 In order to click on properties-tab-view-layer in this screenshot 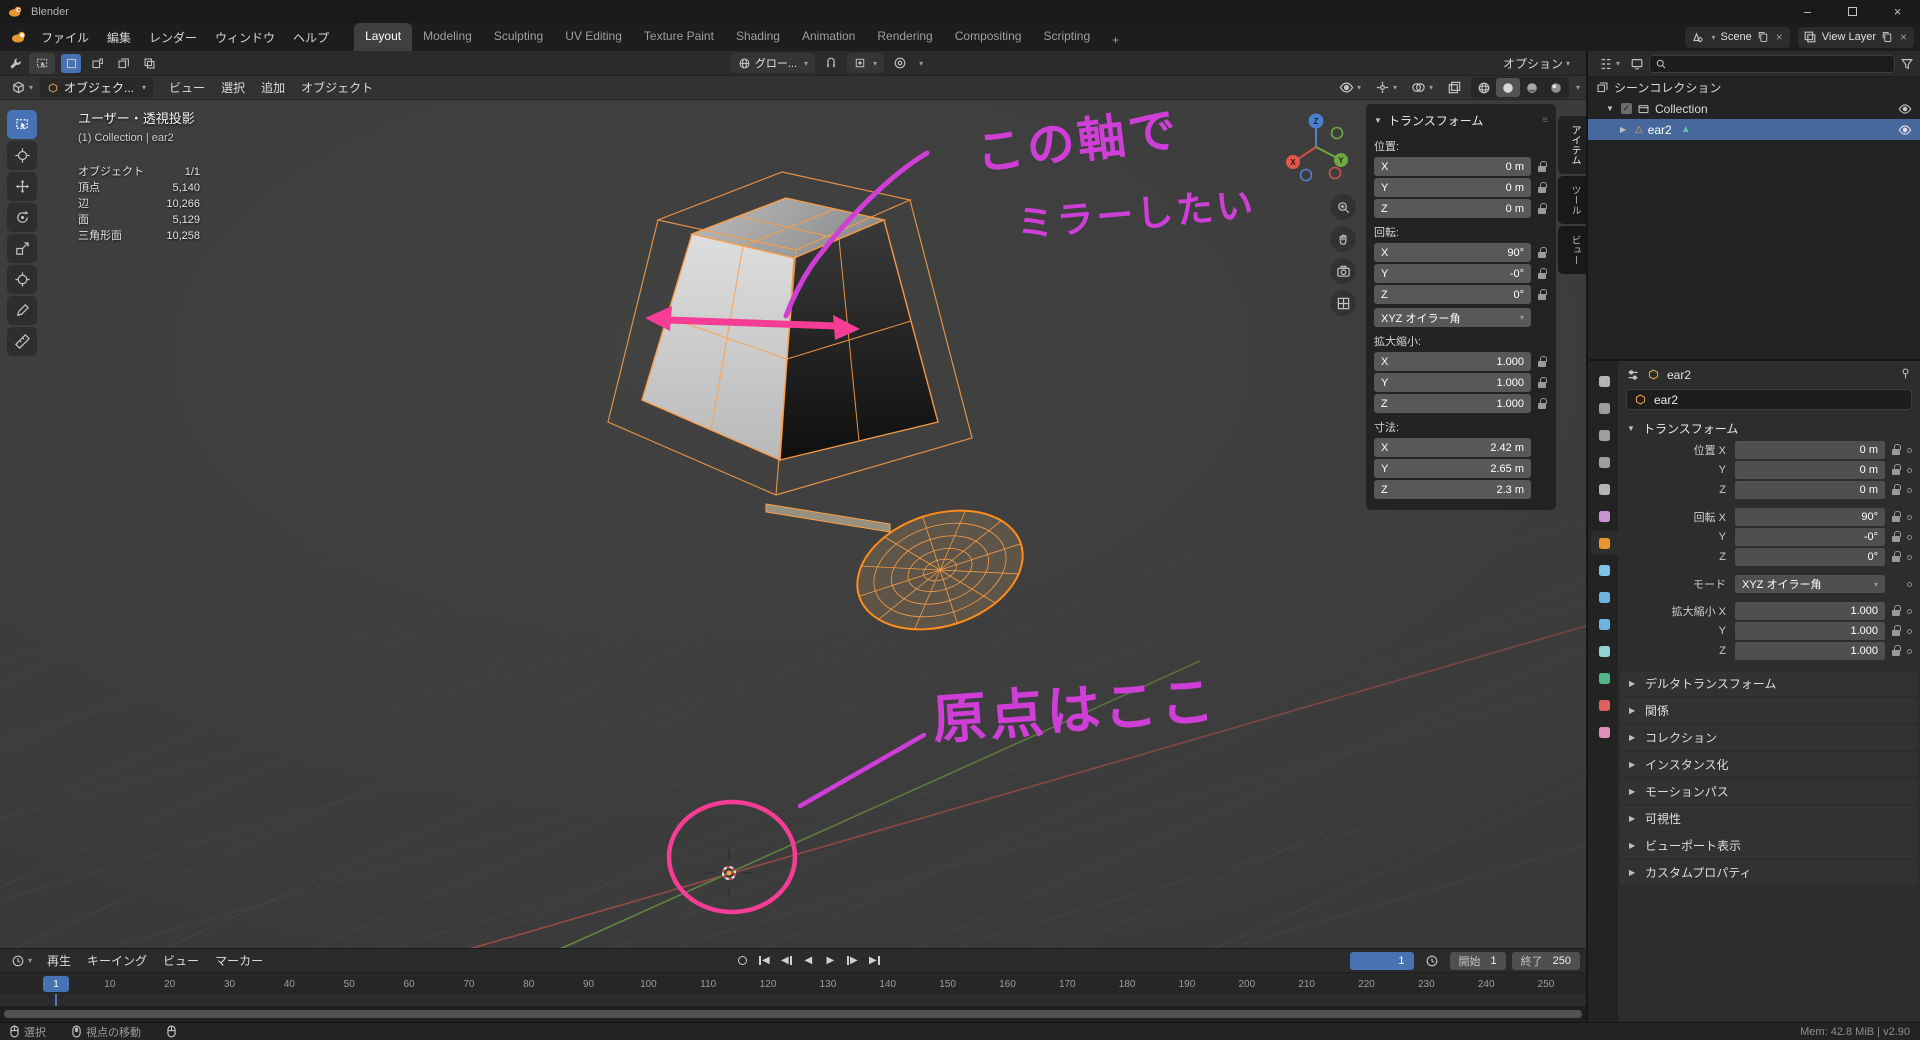, I will do `click(1604, 462)`.